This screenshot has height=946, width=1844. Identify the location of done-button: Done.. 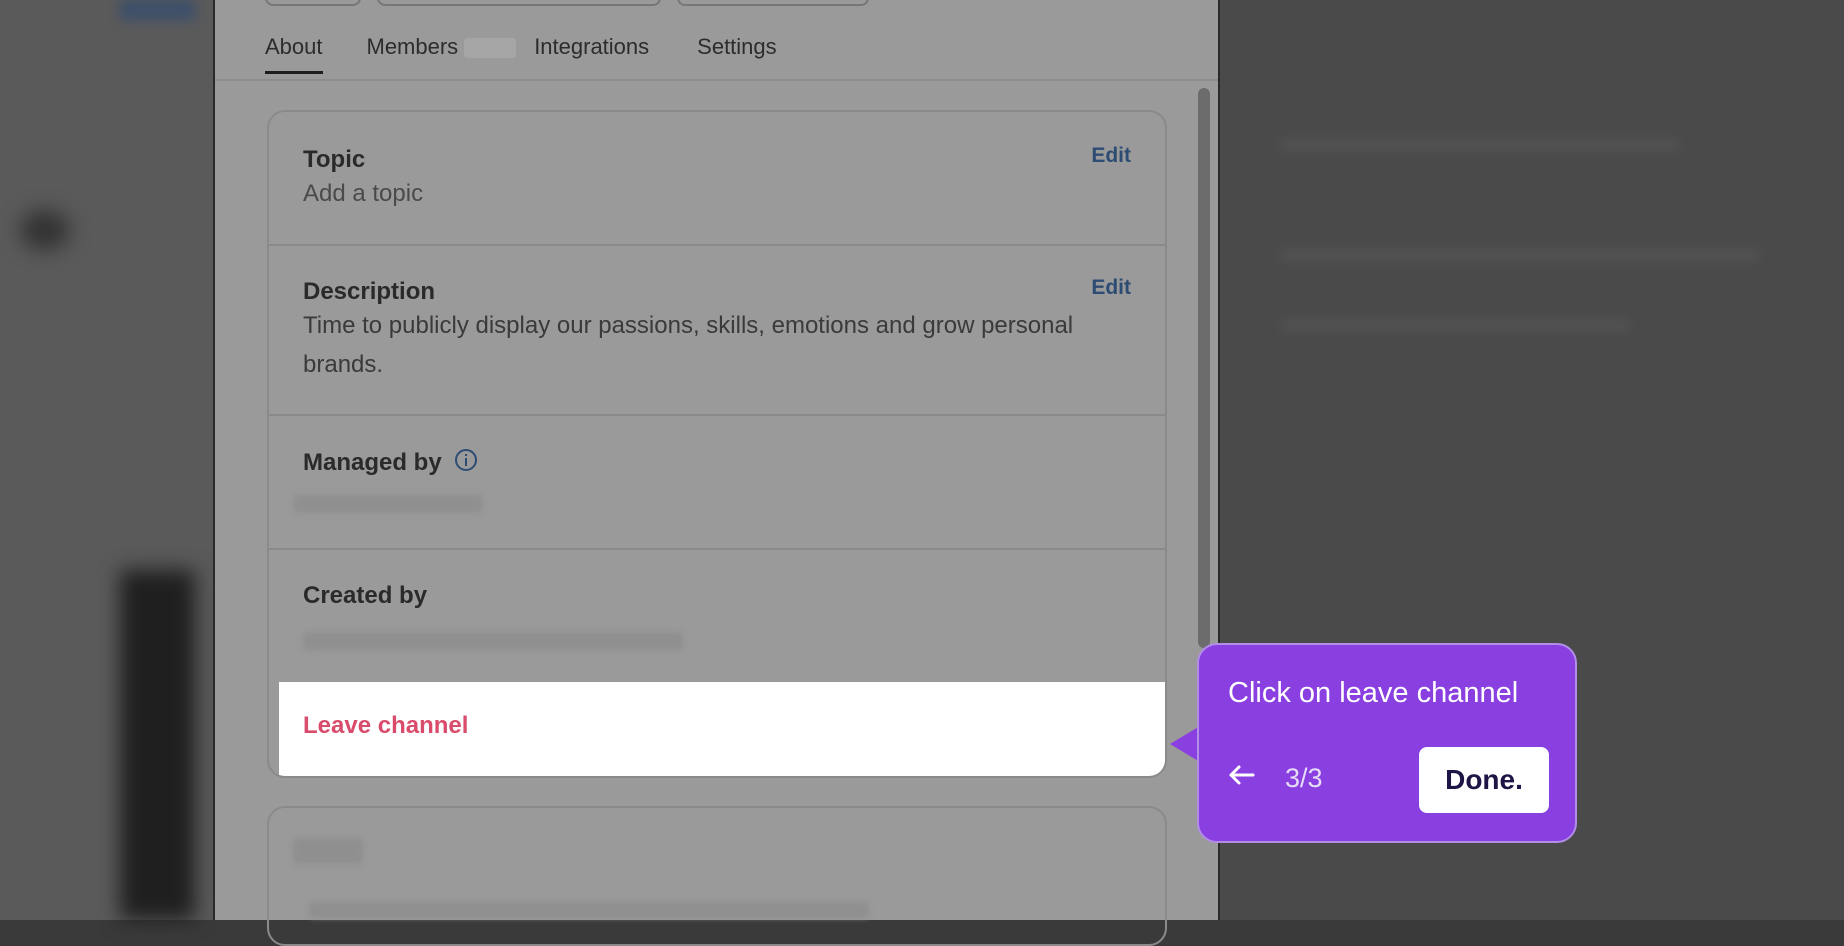
(1484, 780).